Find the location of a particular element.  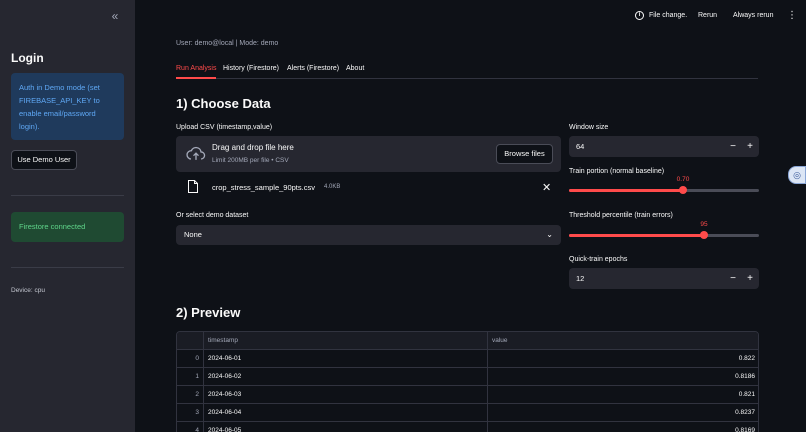

row-index: 3 is located at coordinates (190, 413).